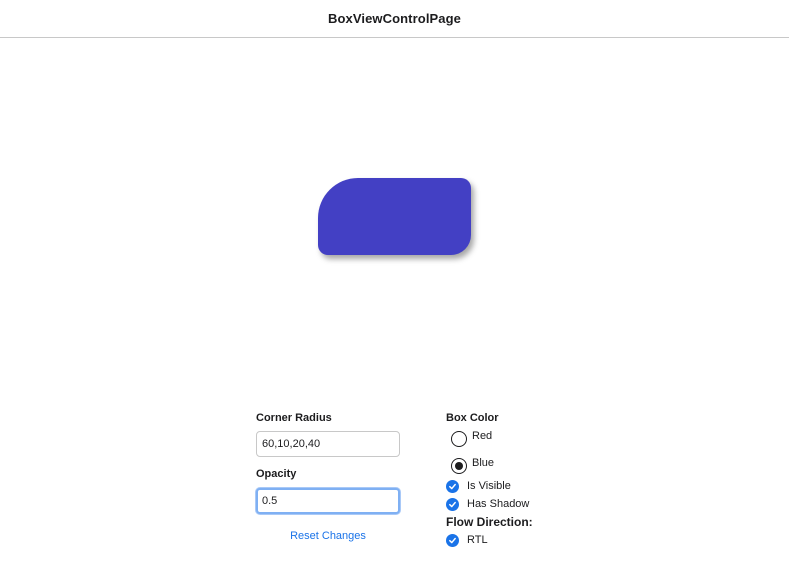  I want to click on has-shadow-checkbox: Has Shadow, so click(526, 504).